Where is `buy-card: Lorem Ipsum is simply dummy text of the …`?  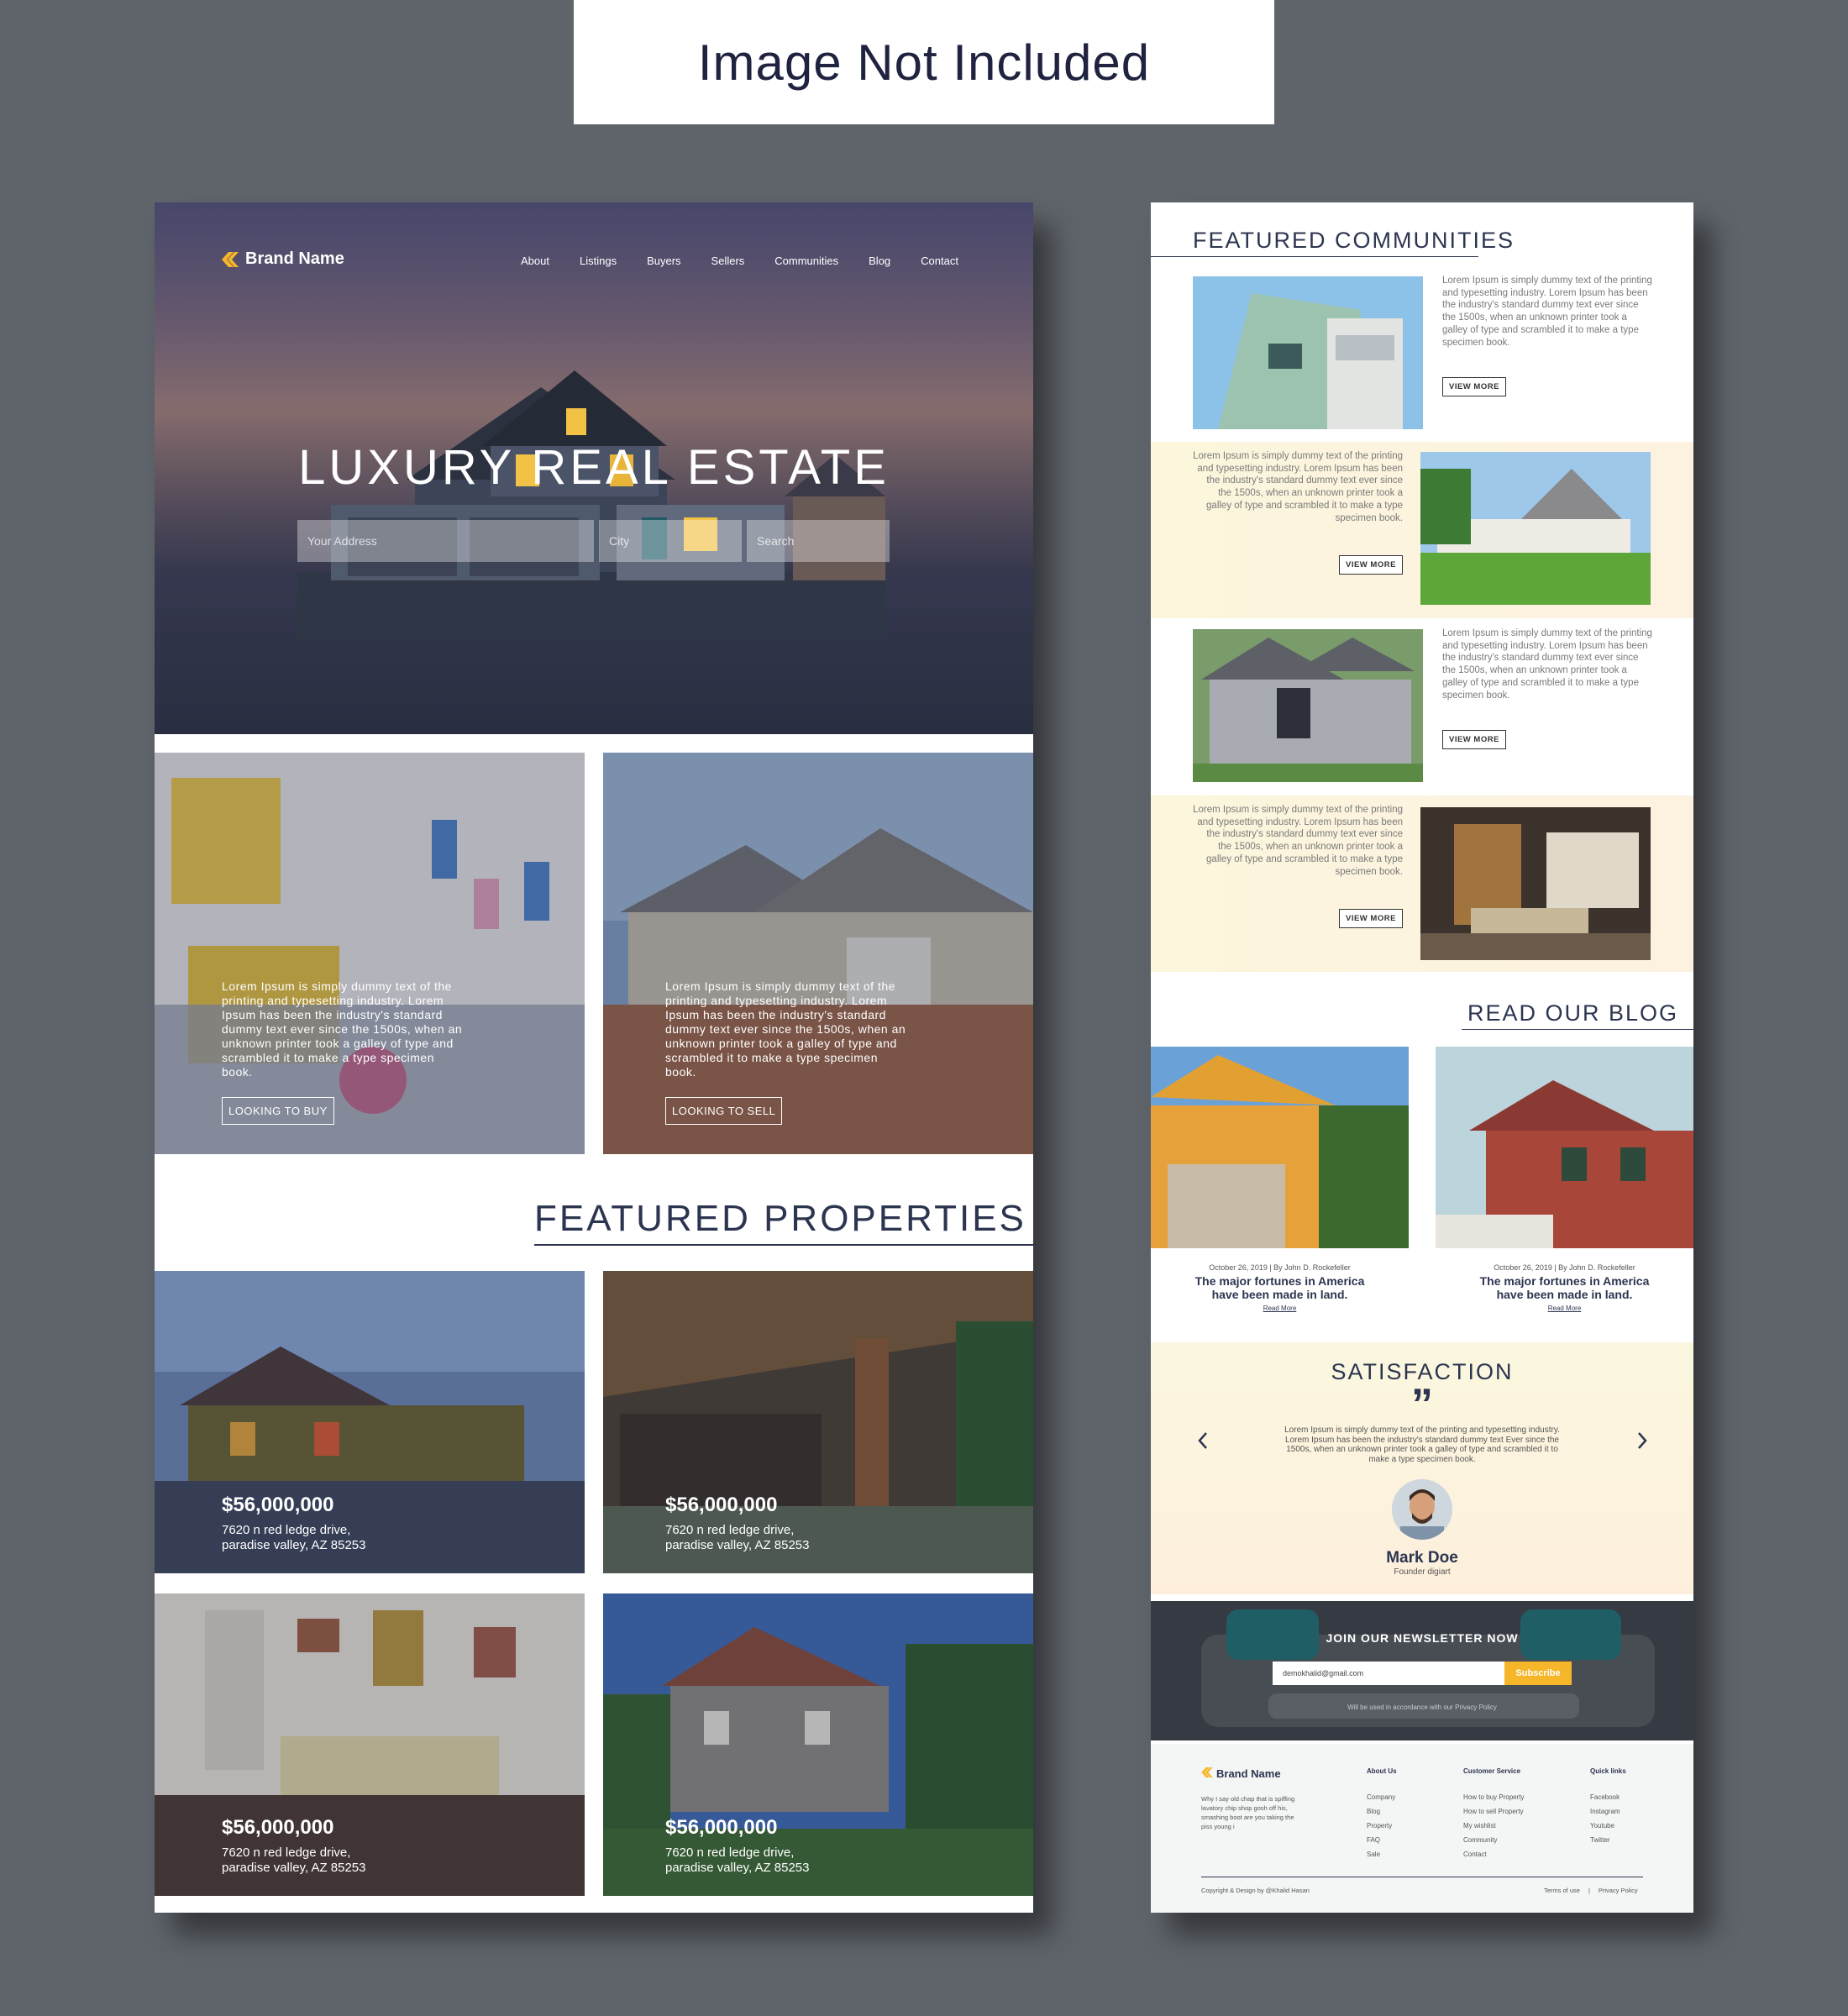 buy-card: Lorem Ipsum is simply dummy text of the … is located at coordinates (370, 953).